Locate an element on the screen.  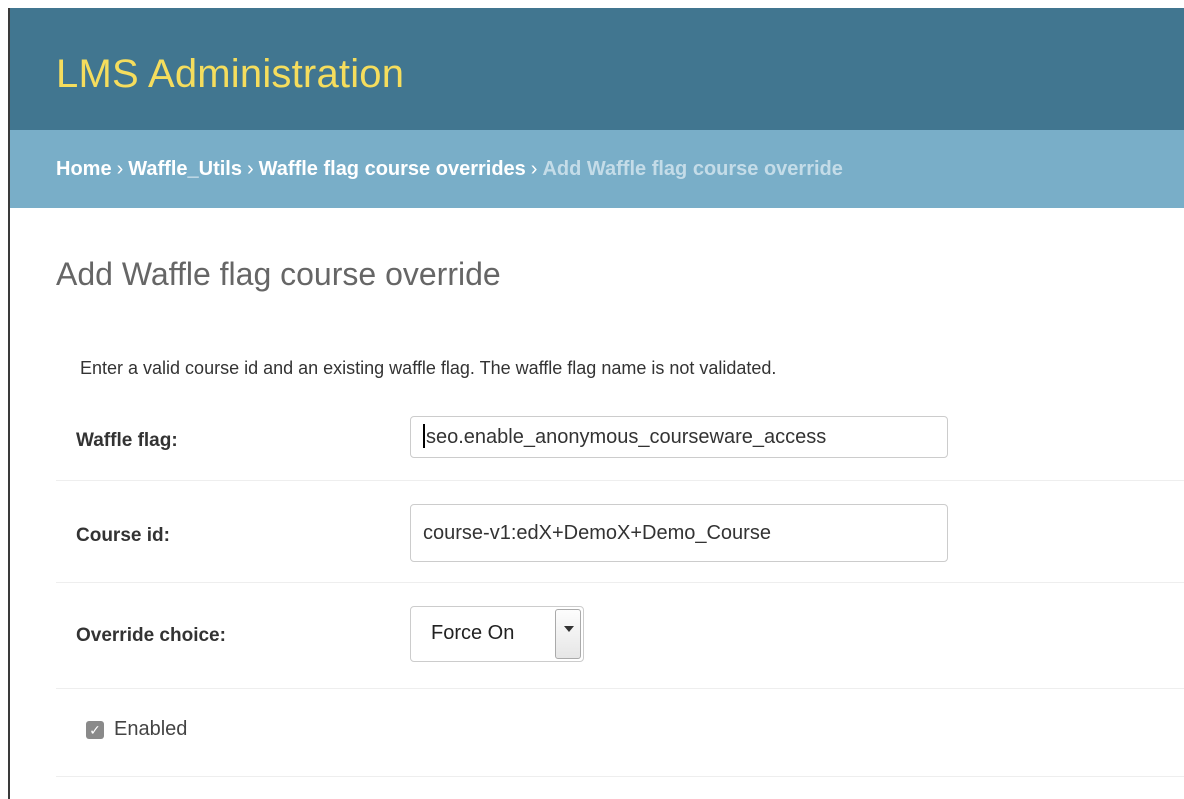
override-choice-label: Override choice: is located at coordinates (151, 635).